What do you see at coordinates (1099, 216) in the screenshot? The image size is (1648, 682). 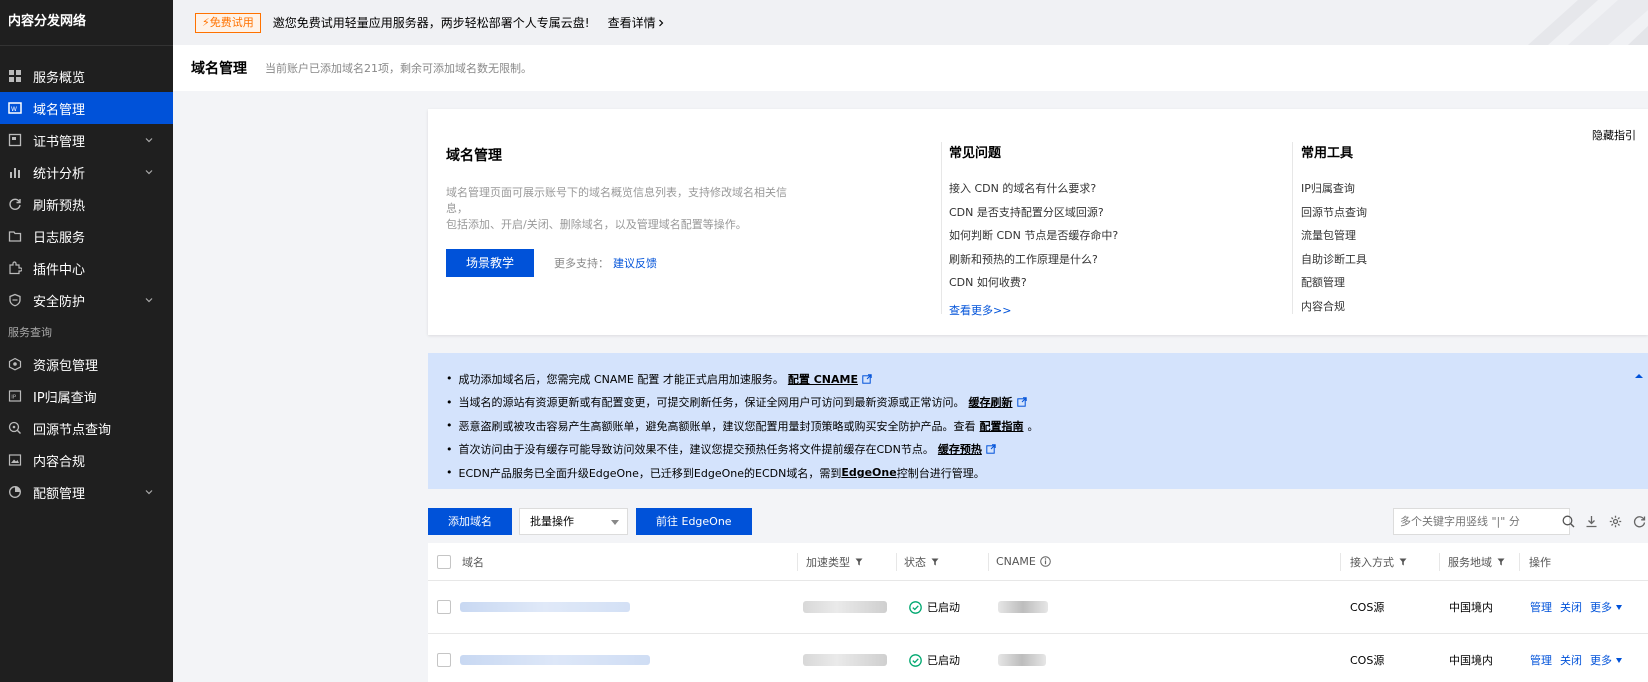 I see `faq-link: CDN 是否支持配置分区域回源?` at bounding box center [1099, 216].